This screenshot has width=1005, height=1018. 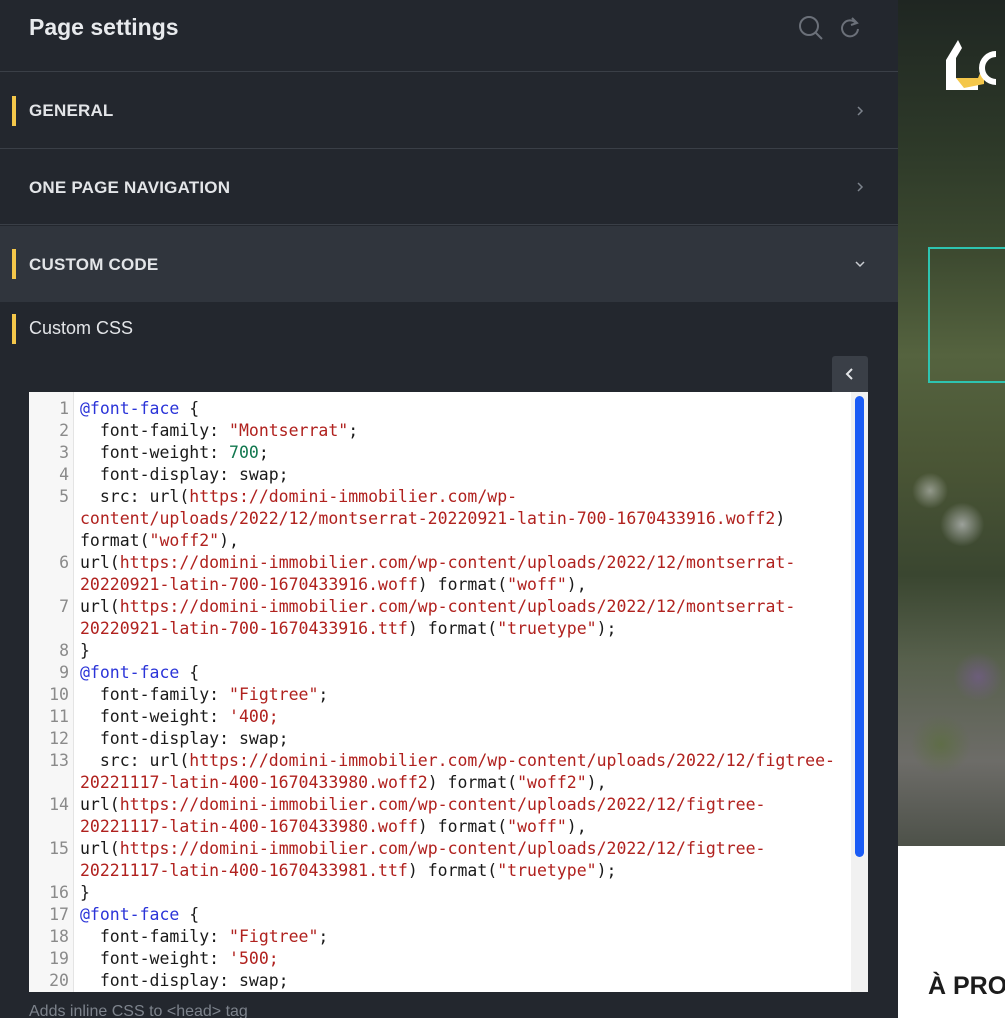 I want to click on section-custom-code: CUSTOM CODE, so click(x=449, y=264).